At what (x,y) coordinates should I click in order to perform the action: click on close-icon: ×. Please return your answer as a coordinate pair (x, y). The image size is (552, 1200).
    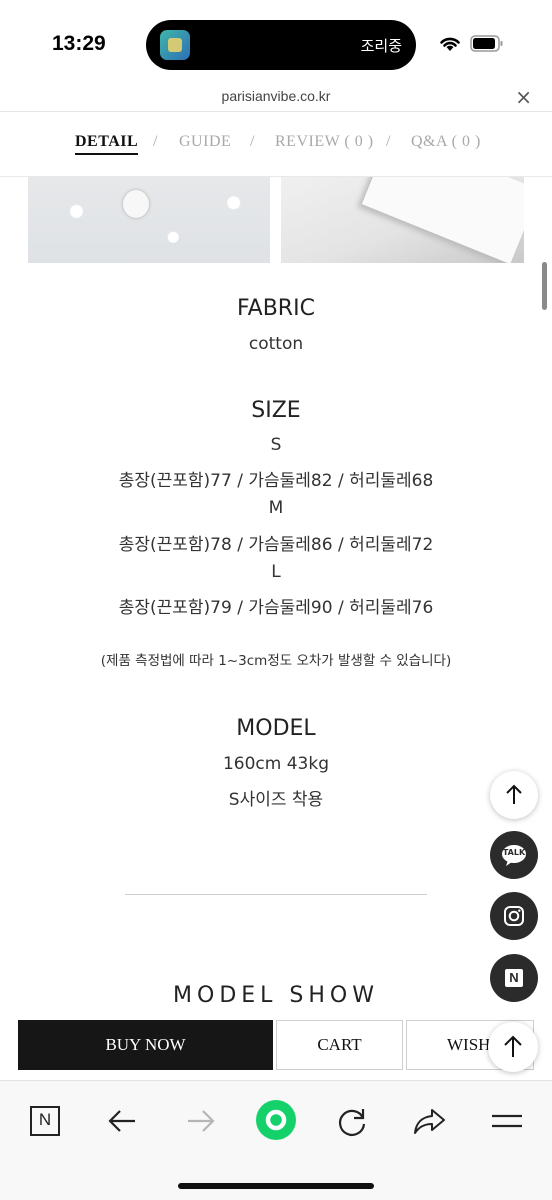
    Looking at the image, I should click on (523, 97).